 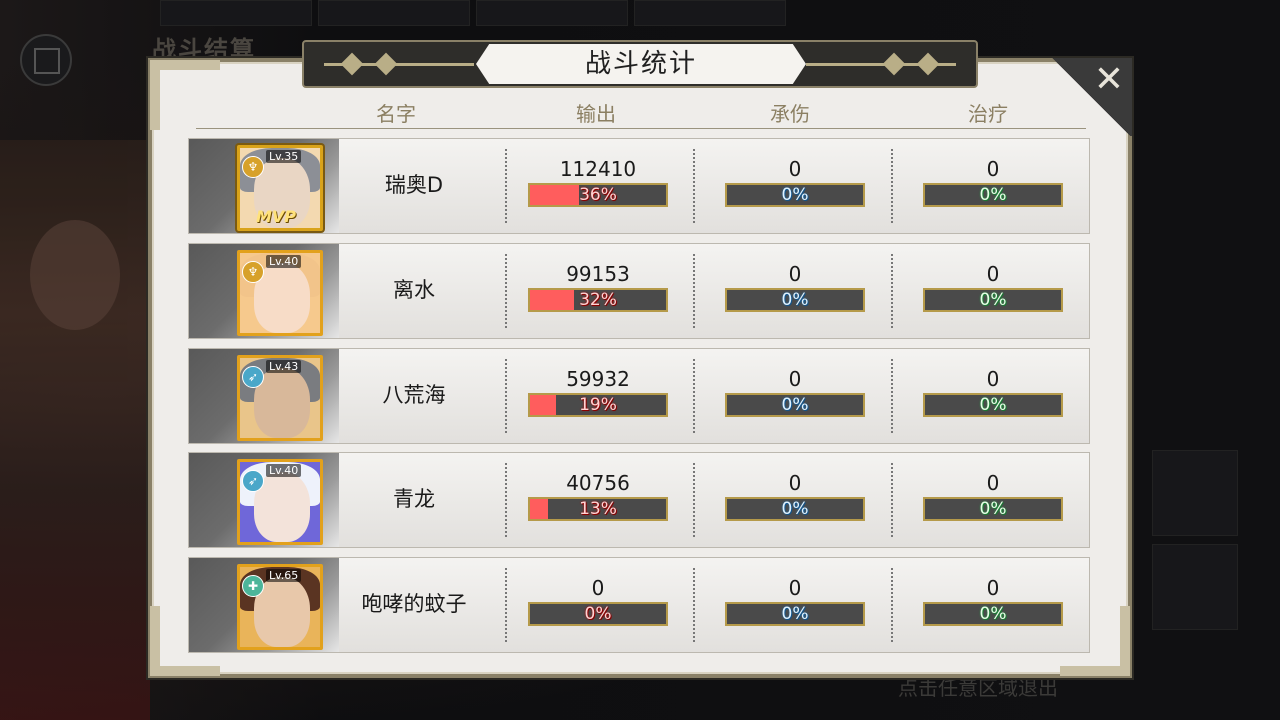 What do you see at coordinates (280, 293) in the screenshot?
I see `hero-avatar: ♆ Lv.40` at bounding box center [280, 293].